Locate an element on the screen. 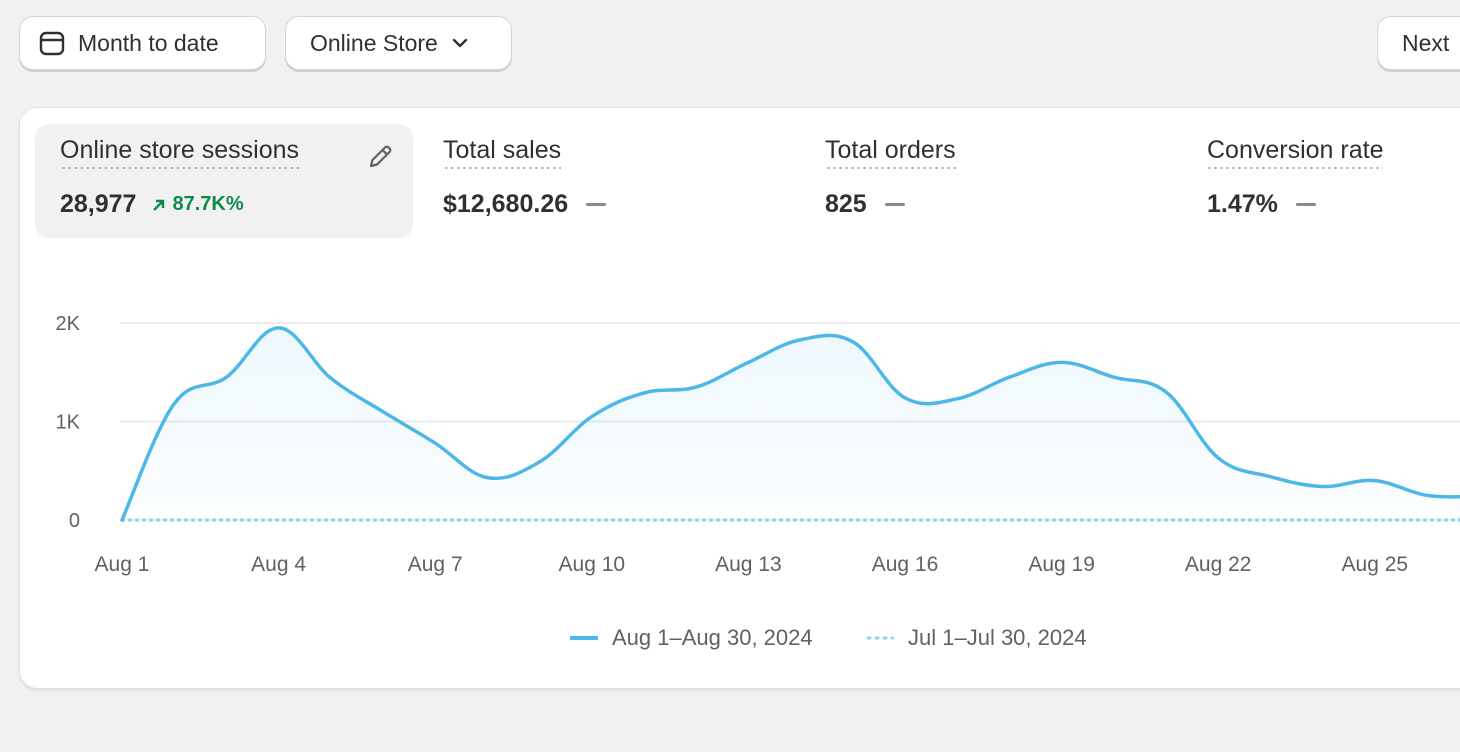 The width and height of the screenshot is (1460, 752). y-tick-label: 2K is located at coordinates (68, 324).